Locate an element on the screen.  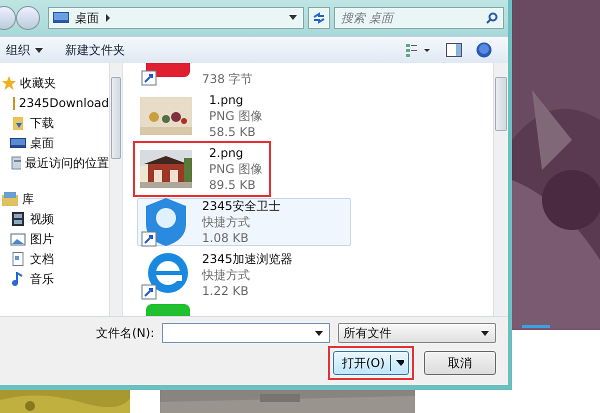
file-item: 2345安全卫士 快捷方式 1.08 KB is located at coordinates (244, 222).